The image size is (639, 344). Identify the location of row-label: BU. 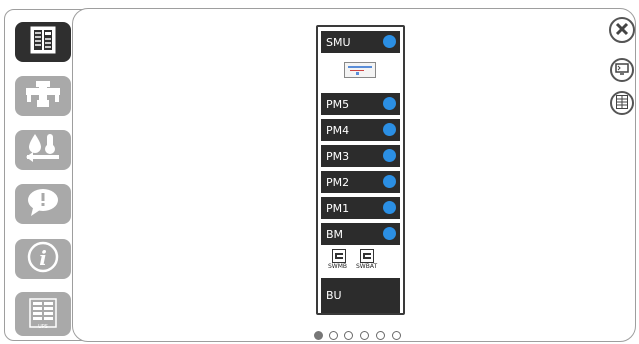
(334, 295).